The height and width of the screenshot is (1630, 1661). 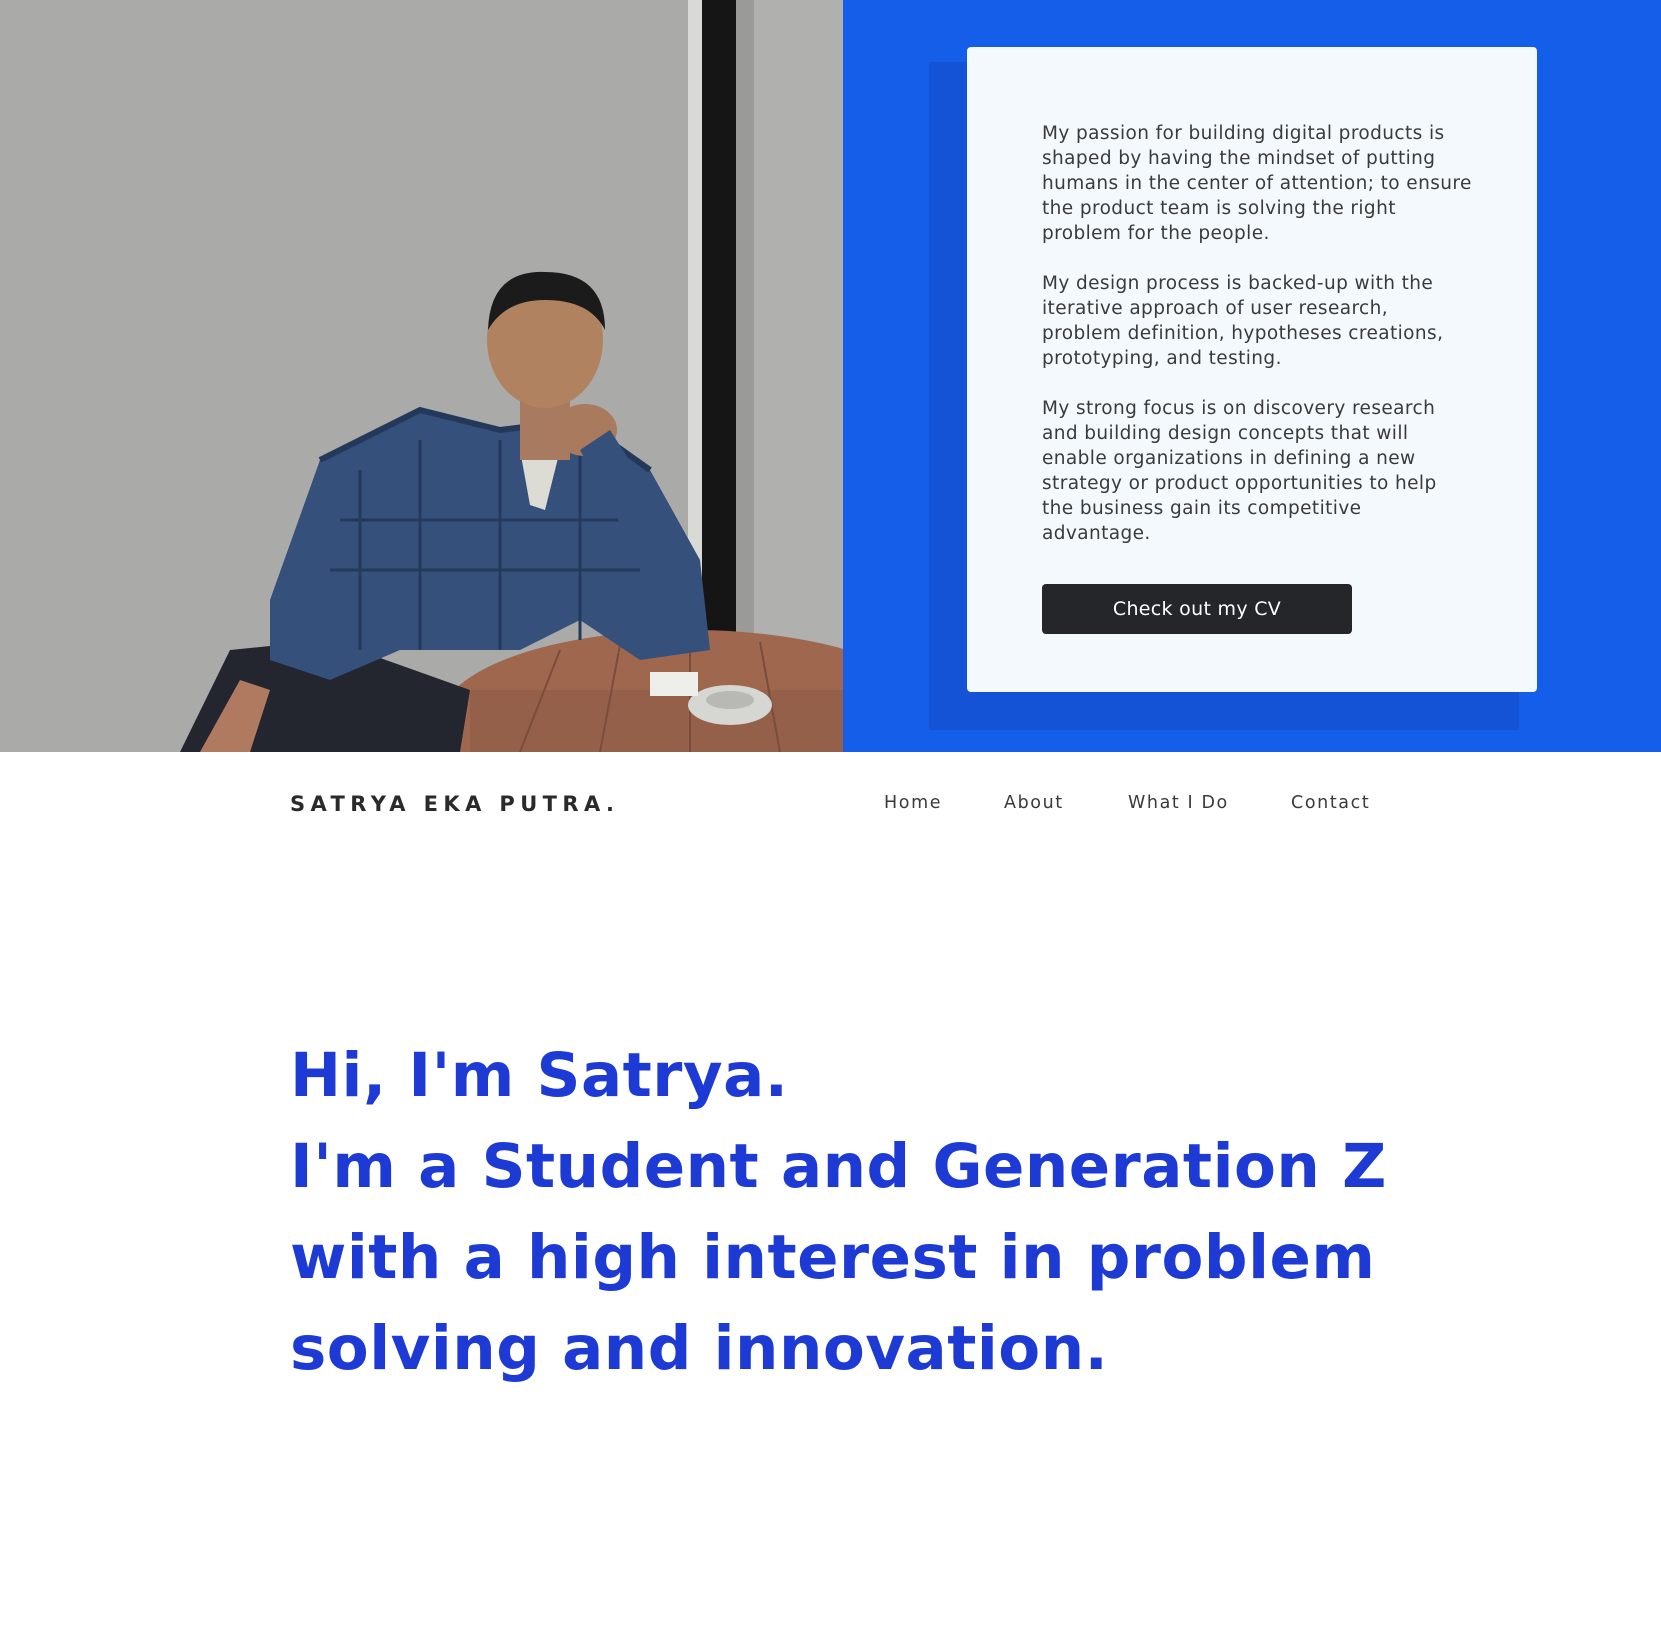 What do you see at coordinates (1034, 803) in the screenshot?
I see `nav-item-about: About` at bounding box center [1034, 803].